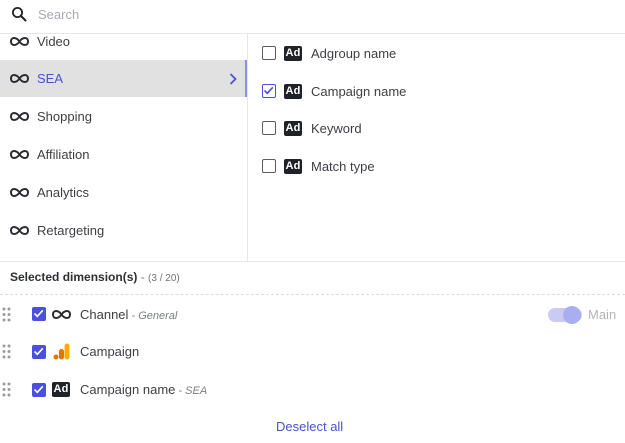 Image resolution: width=625 pixels, height=443 pixels. What do you see at coordinates (123, 154) in the screenshot?
I see `channel-item-affiliation: Affiliation` at bounding box center [123, 154].